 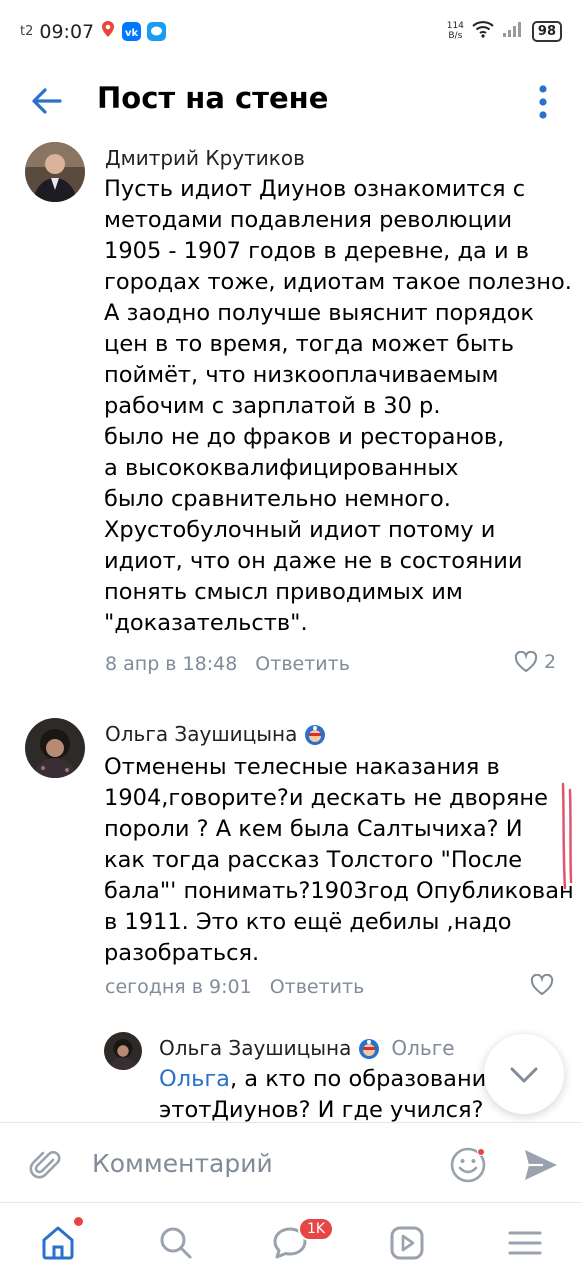 I want to click on send-icon, so click(x=541, y=1165).